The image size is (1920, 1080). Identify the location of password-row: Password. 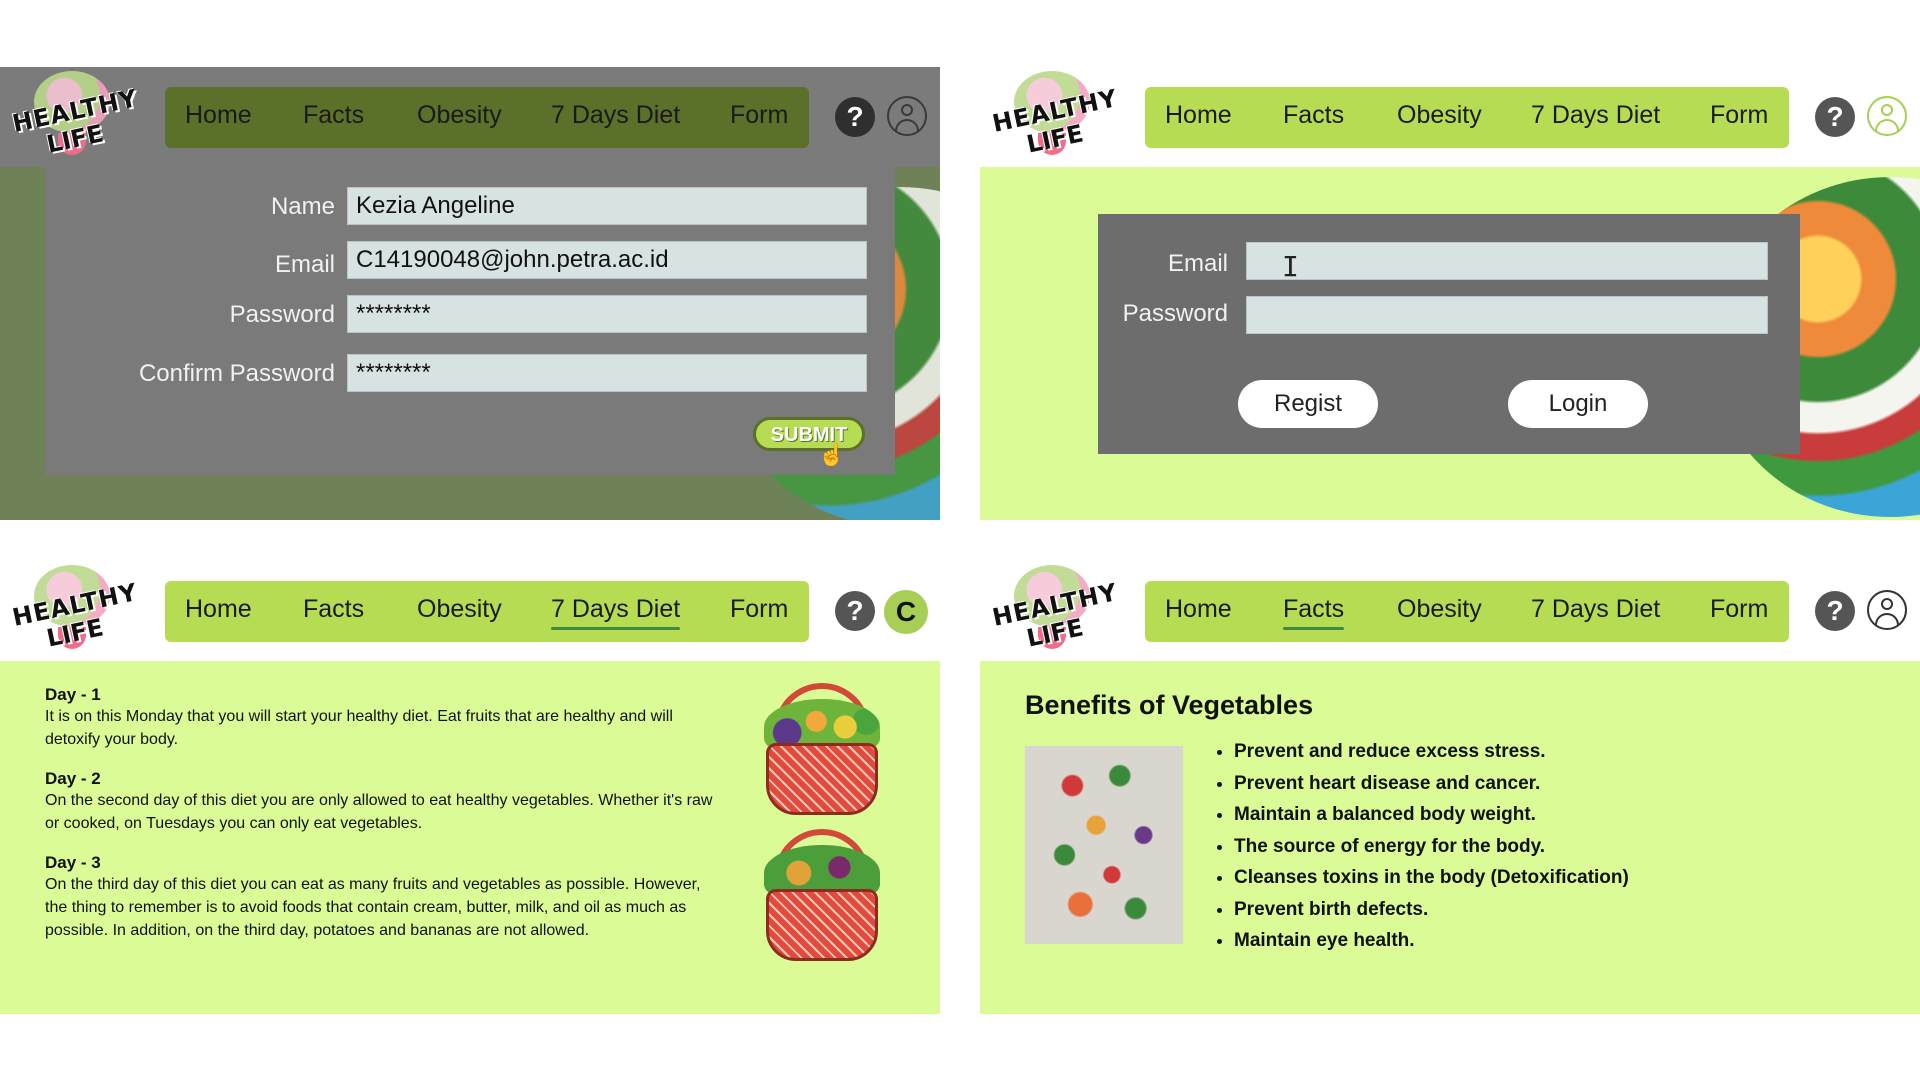
(470, 315).